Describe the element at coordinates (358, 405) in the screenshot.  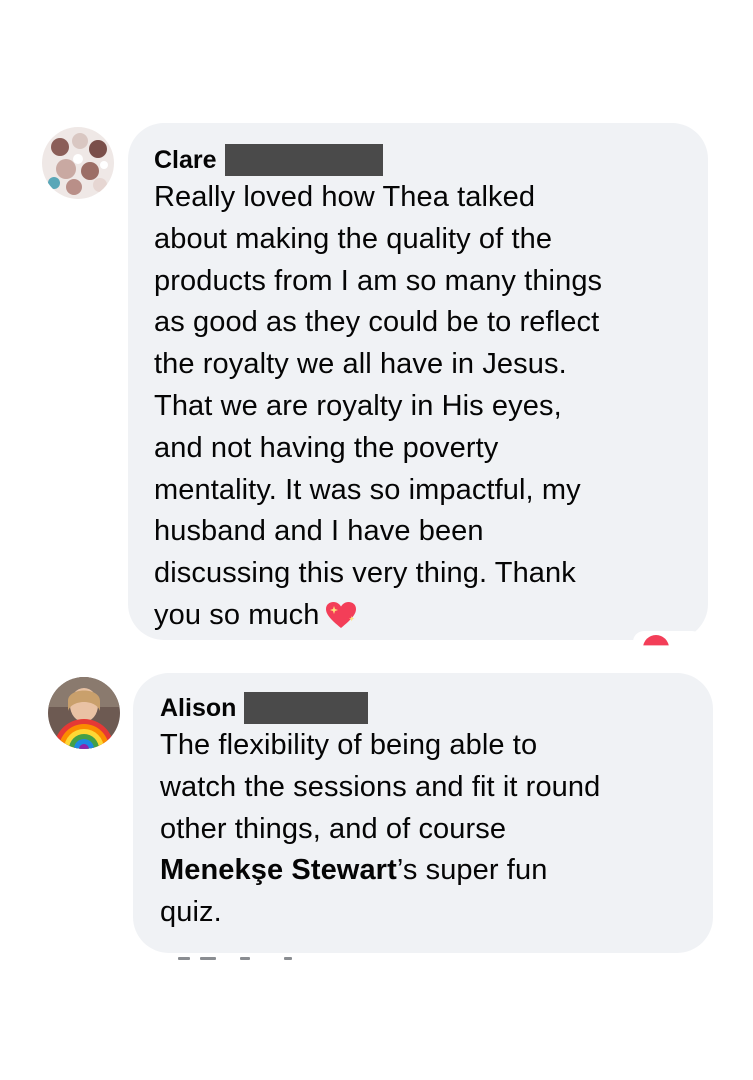
I see `comment-line: That we are royalty in His eyes,` at that location.